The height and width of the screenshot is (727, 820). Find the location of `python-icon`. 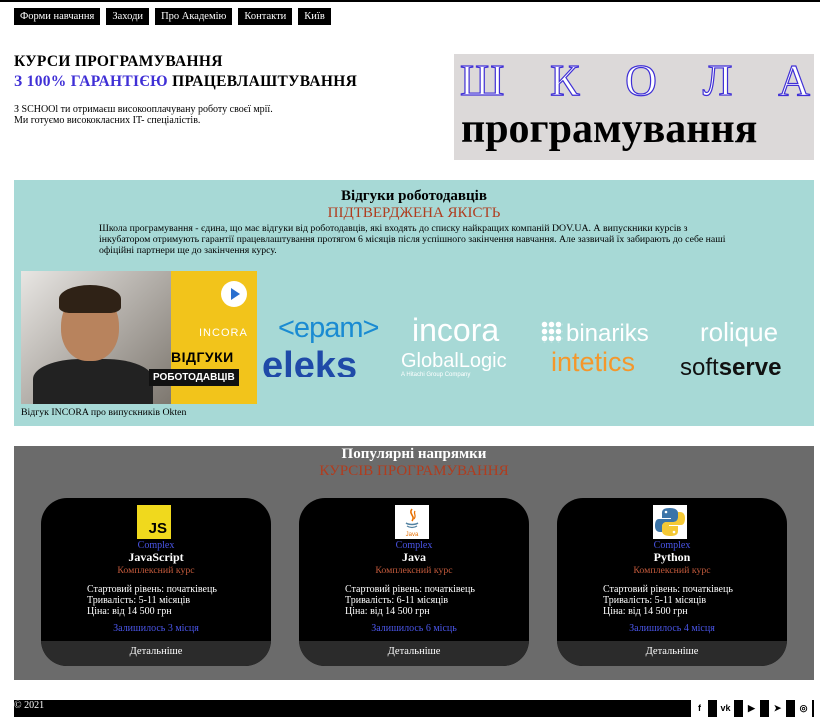

python-icon is located at coordinates (670, 522).